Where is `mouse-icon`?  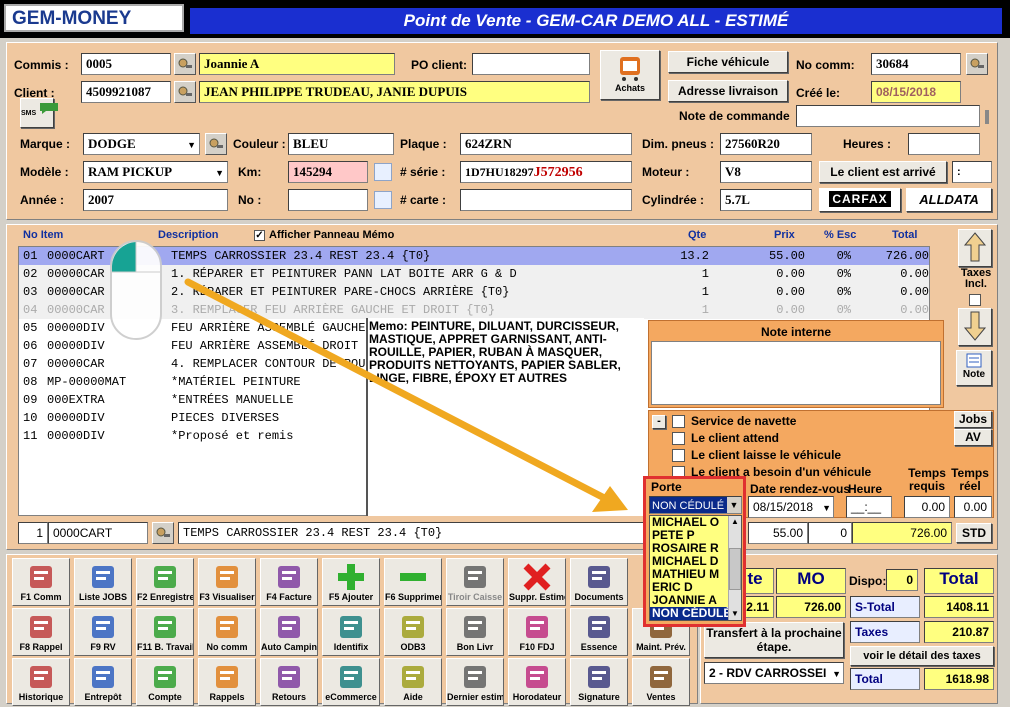 mouse-icon is located at coordinates (136, 290).